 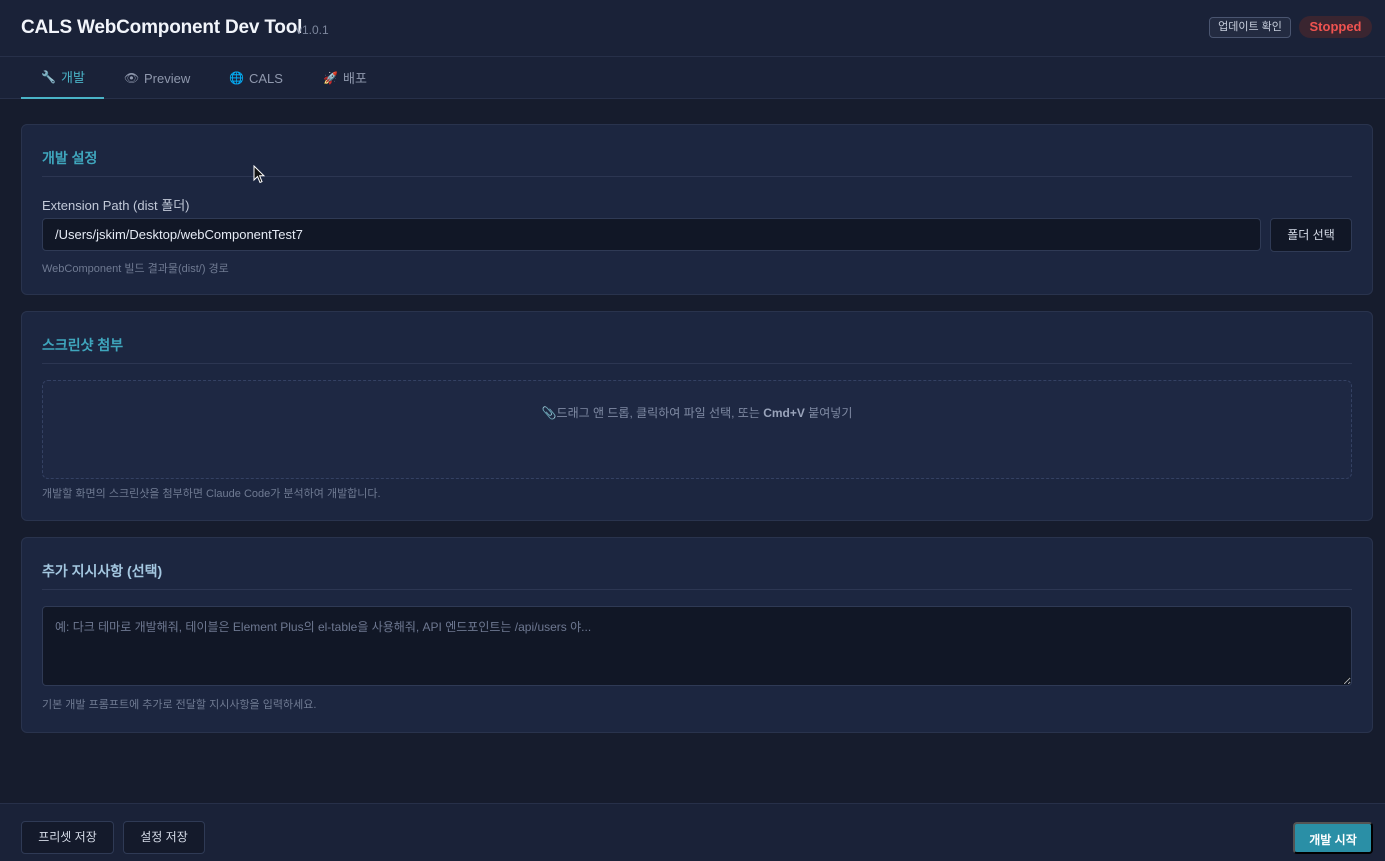 I want to click on app-version: v1.0.1, so click(x=312, y=30).